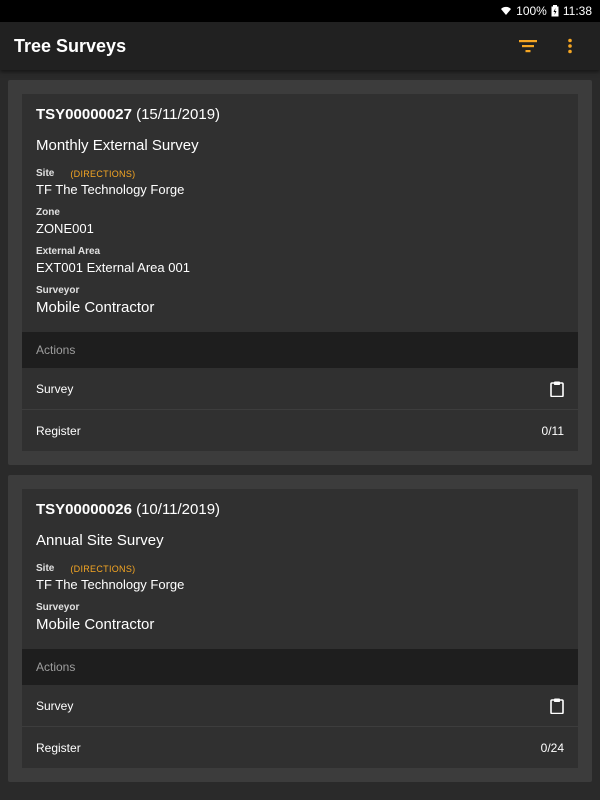 The width and height of the screenshot is (600, 800). I want to click on survey-id: TSY00000027, so click(84, 114).